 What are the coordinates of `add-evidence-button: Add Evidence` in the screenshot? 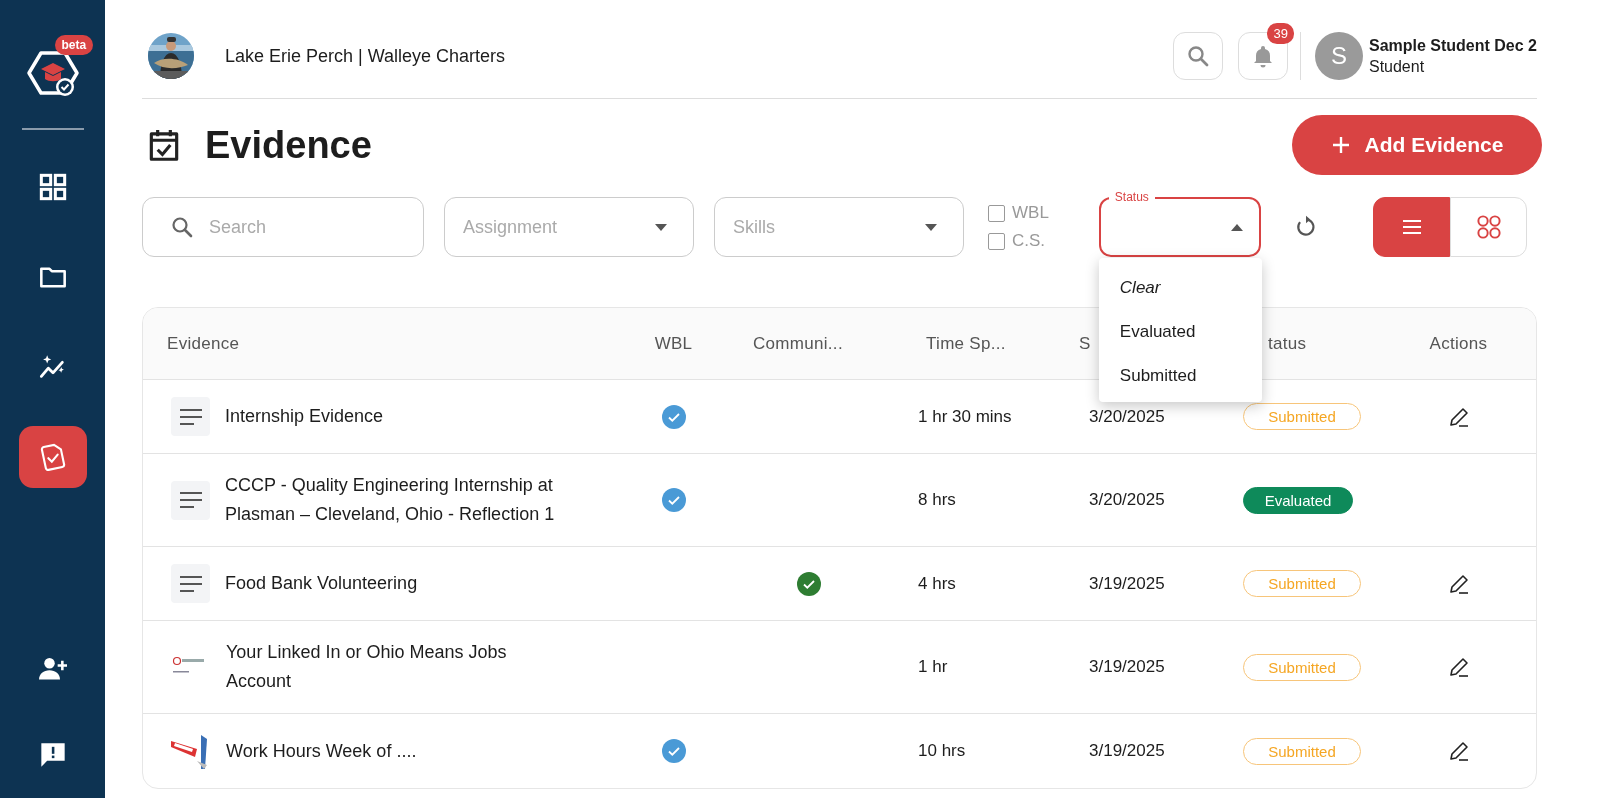 It's located at (1417, 145).